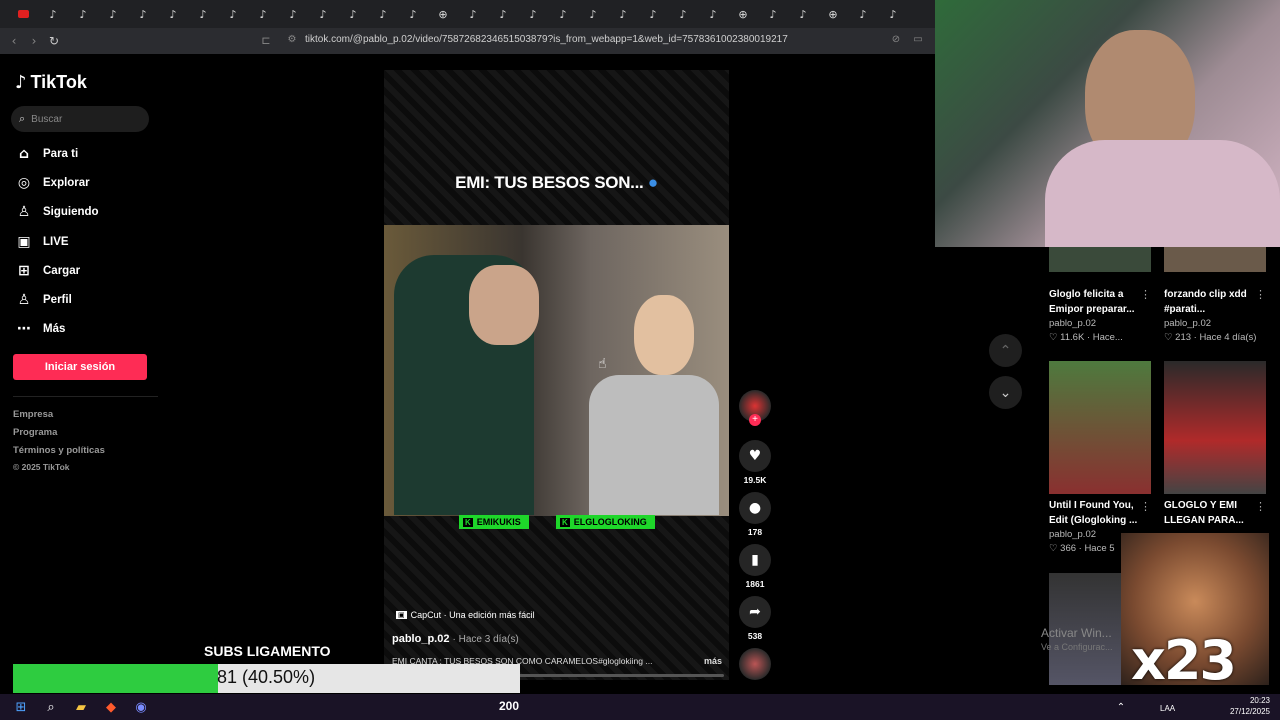  I want to click on capcut-badge: ▣ CapCut · Una edición más fácil, so click(465, 615).